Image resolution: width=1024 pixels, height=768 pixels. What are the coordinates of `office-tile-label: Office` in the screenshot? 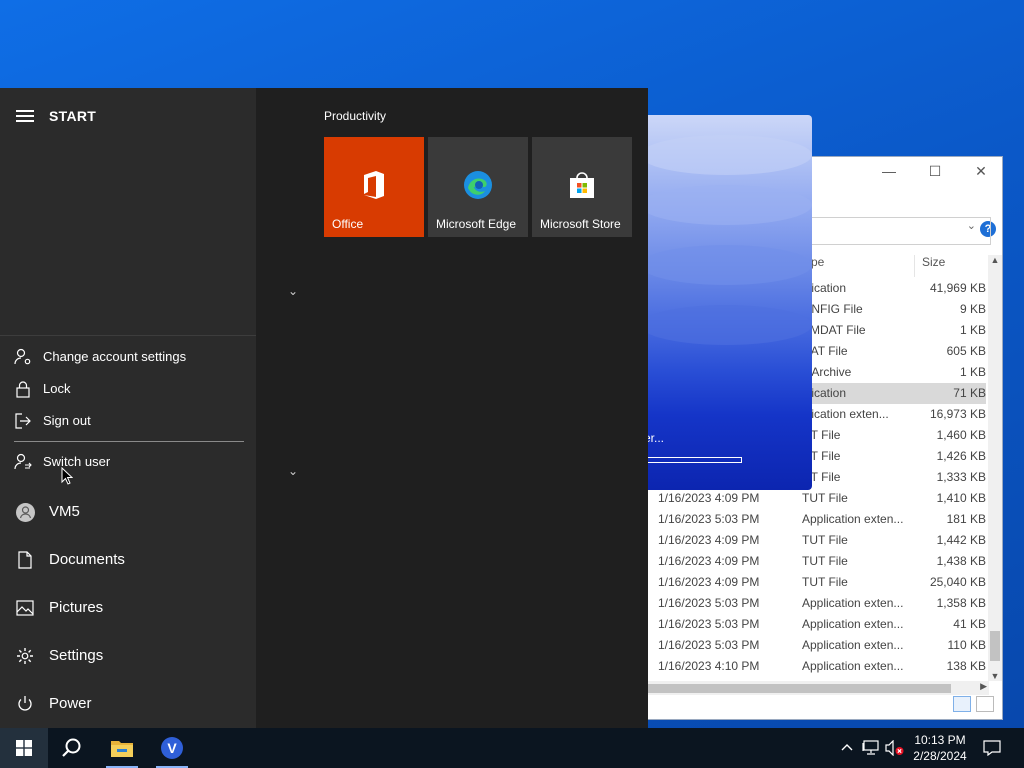 It's located at (348, 224).